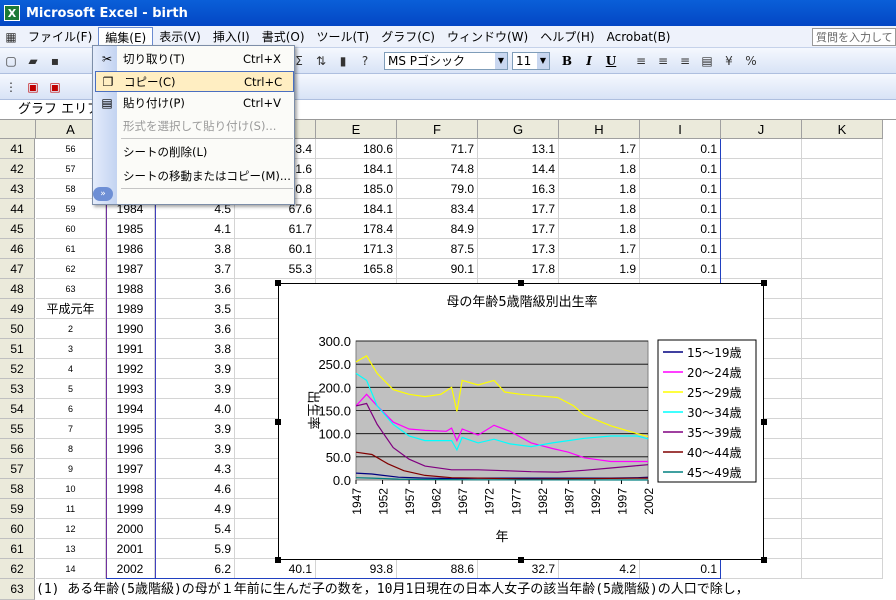 Image resolution: width=896 pixels, height=600 pixels. Describe the element at coordinates (842, 409) in the screenshot. I see `cell-K54` at that location.